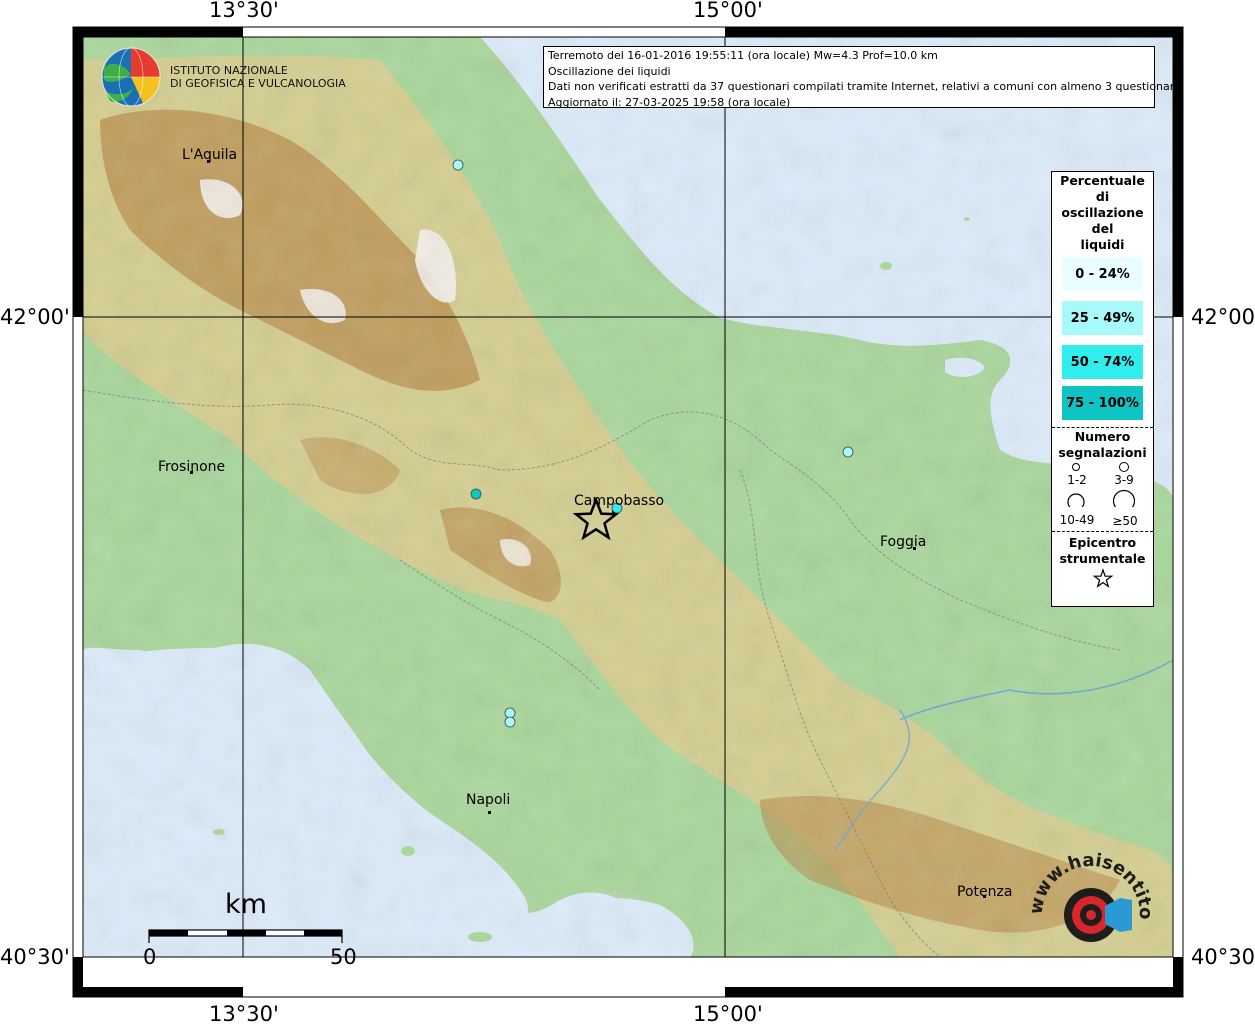 The height and width of the screenshot is (1026, 1255). Describe the element at coordinates (728, 11) in the screenshot. I see `lon-label-top-right: 15°00'` at that location.